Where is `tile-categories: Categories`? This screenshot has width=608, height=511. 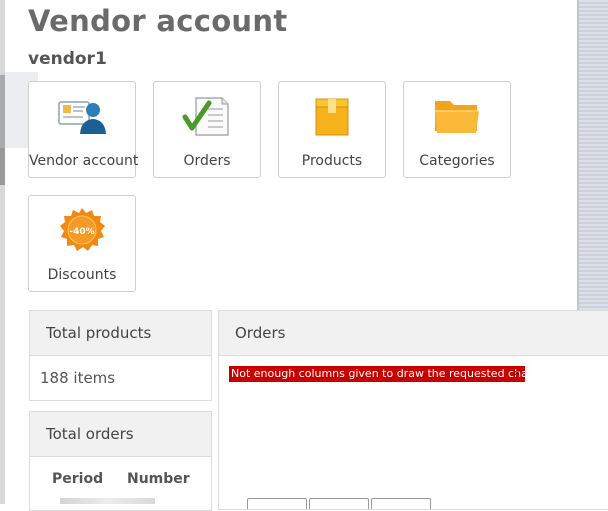 tile-categories: Categories is located at coordinates (457, 129).